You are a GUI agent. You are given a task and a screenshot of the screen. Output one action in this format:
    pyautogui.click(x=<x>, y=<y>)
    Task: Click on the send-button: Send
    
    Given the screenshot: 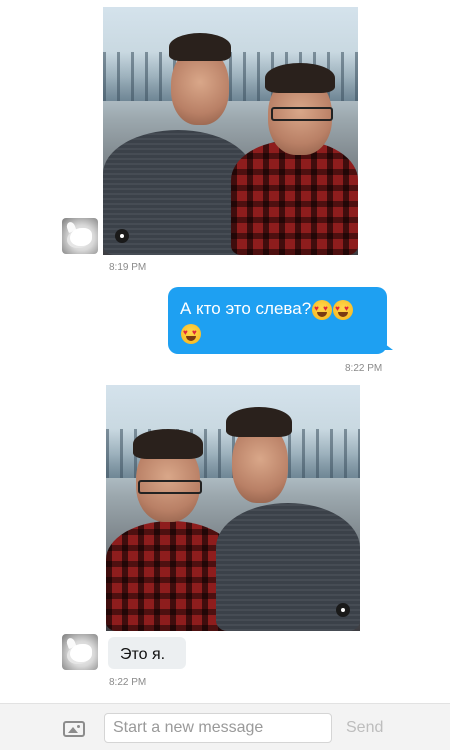 What is the action you would take?
    pyautogui.click(x=366, y=728)
    